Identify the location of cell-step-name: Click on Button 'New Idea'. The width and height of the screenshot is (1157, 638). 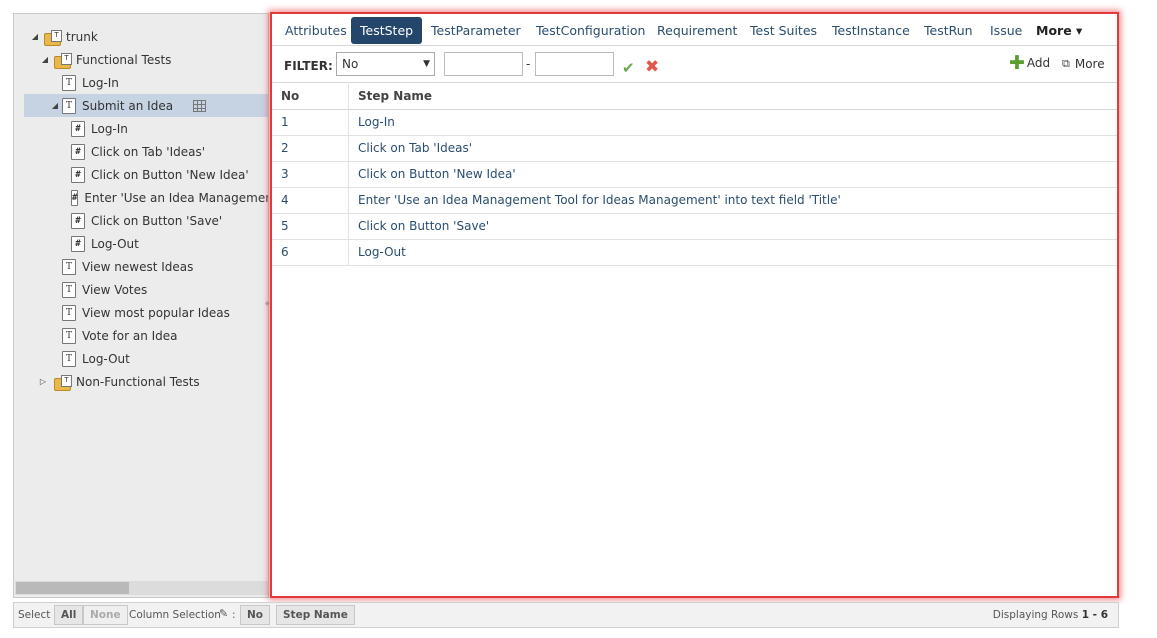
(437, 174).